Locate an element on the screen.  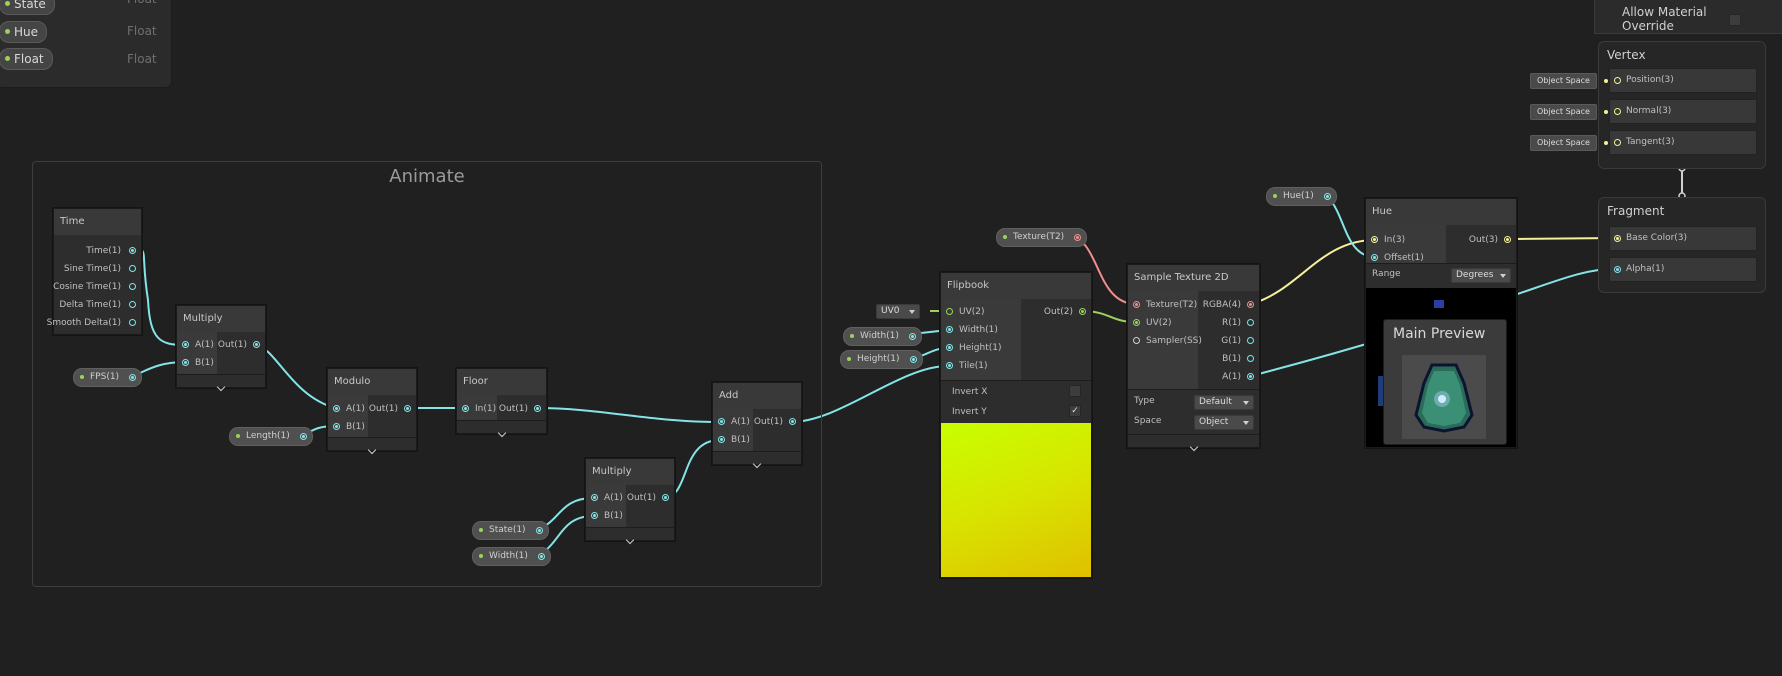
node-add: Add A(1) B(1) Out(1) is located at coordinates (757, 425).